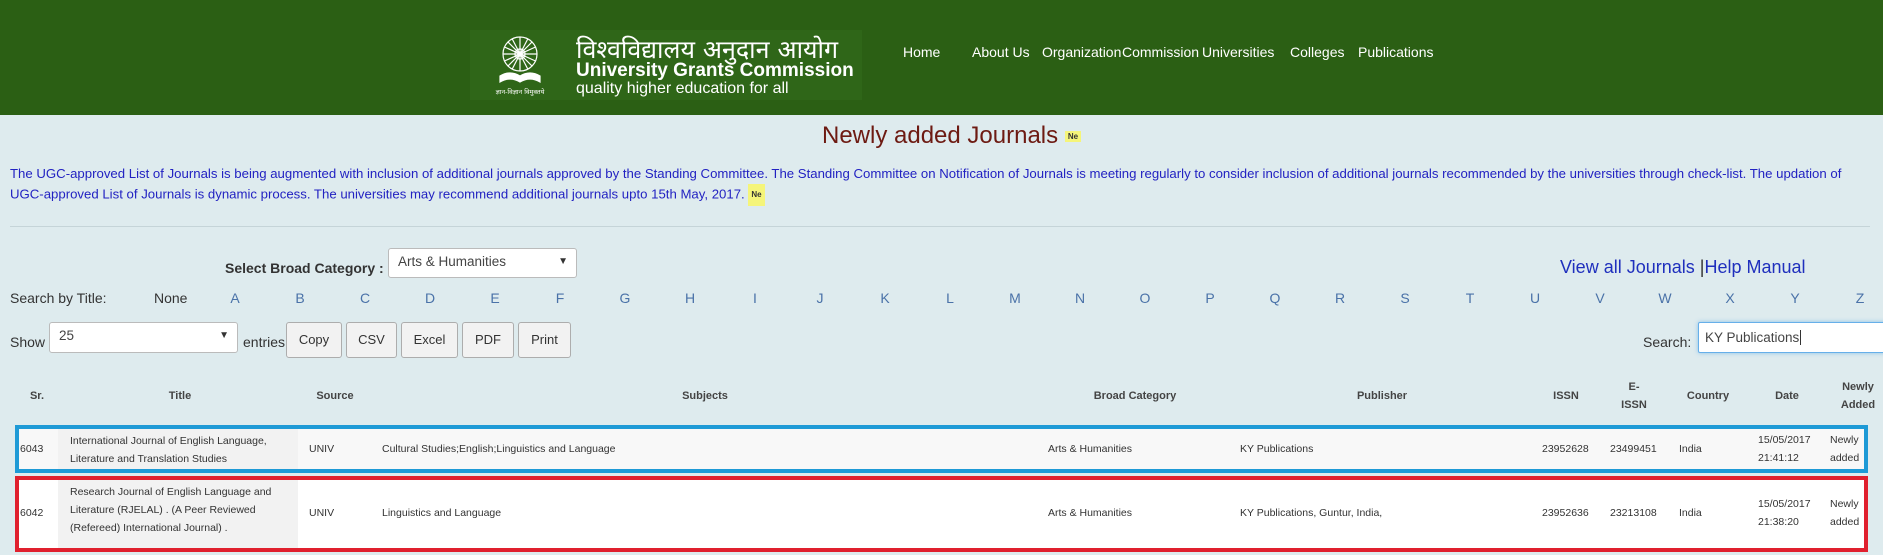 Image resolution: width=1883 pixels, height=555 pixels. What do you see at coordinates (300, 298) in the screenshot?
I see `letter-filter-b: B` at bounding box center [300, 298].